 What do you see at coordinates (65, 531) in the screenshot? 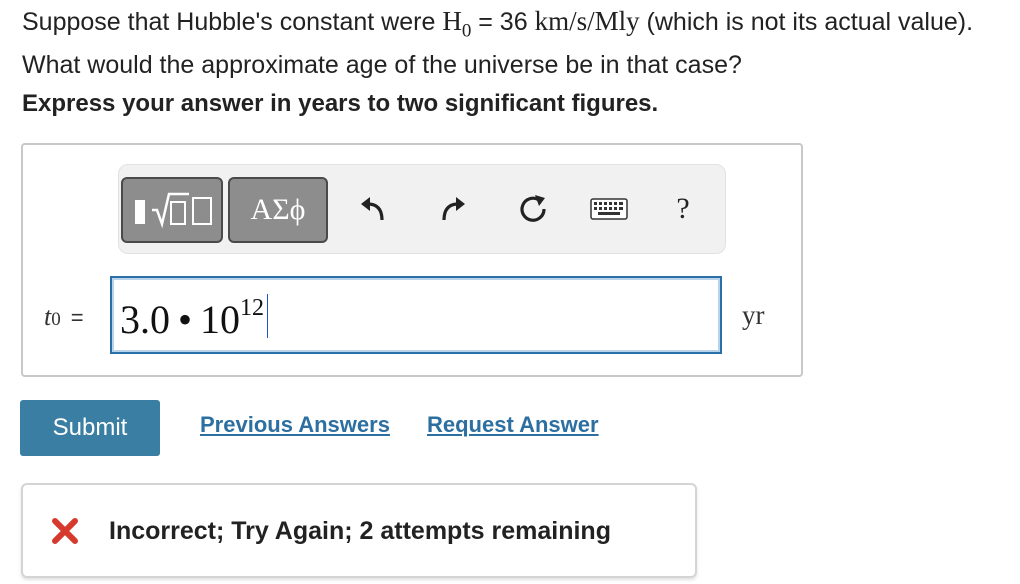
I see `x-mark-icon` at bounding box center [65, 531].